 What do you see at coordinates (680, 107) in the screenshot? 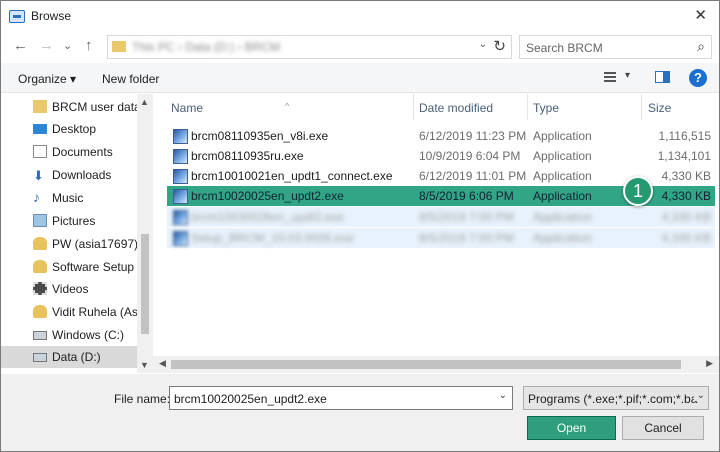
I see `column-header-size: Size` at bounding box center [680, 107].